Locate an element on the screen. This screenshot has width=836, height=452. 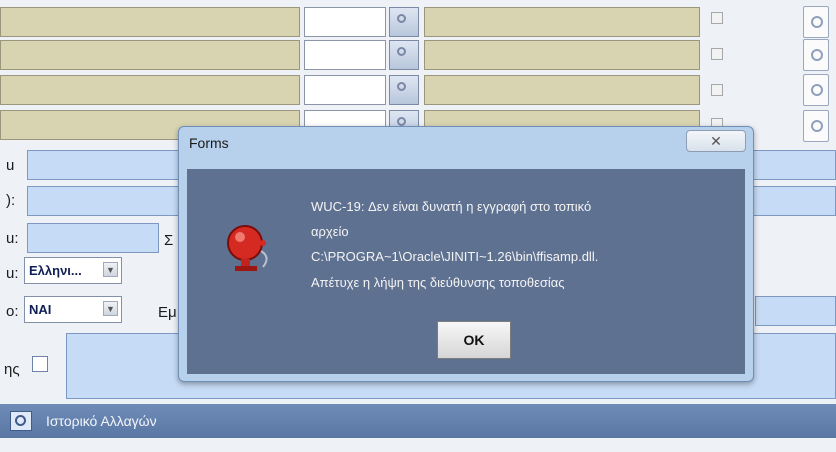
dialog-title: Forms is located at coordinates (209, 143).